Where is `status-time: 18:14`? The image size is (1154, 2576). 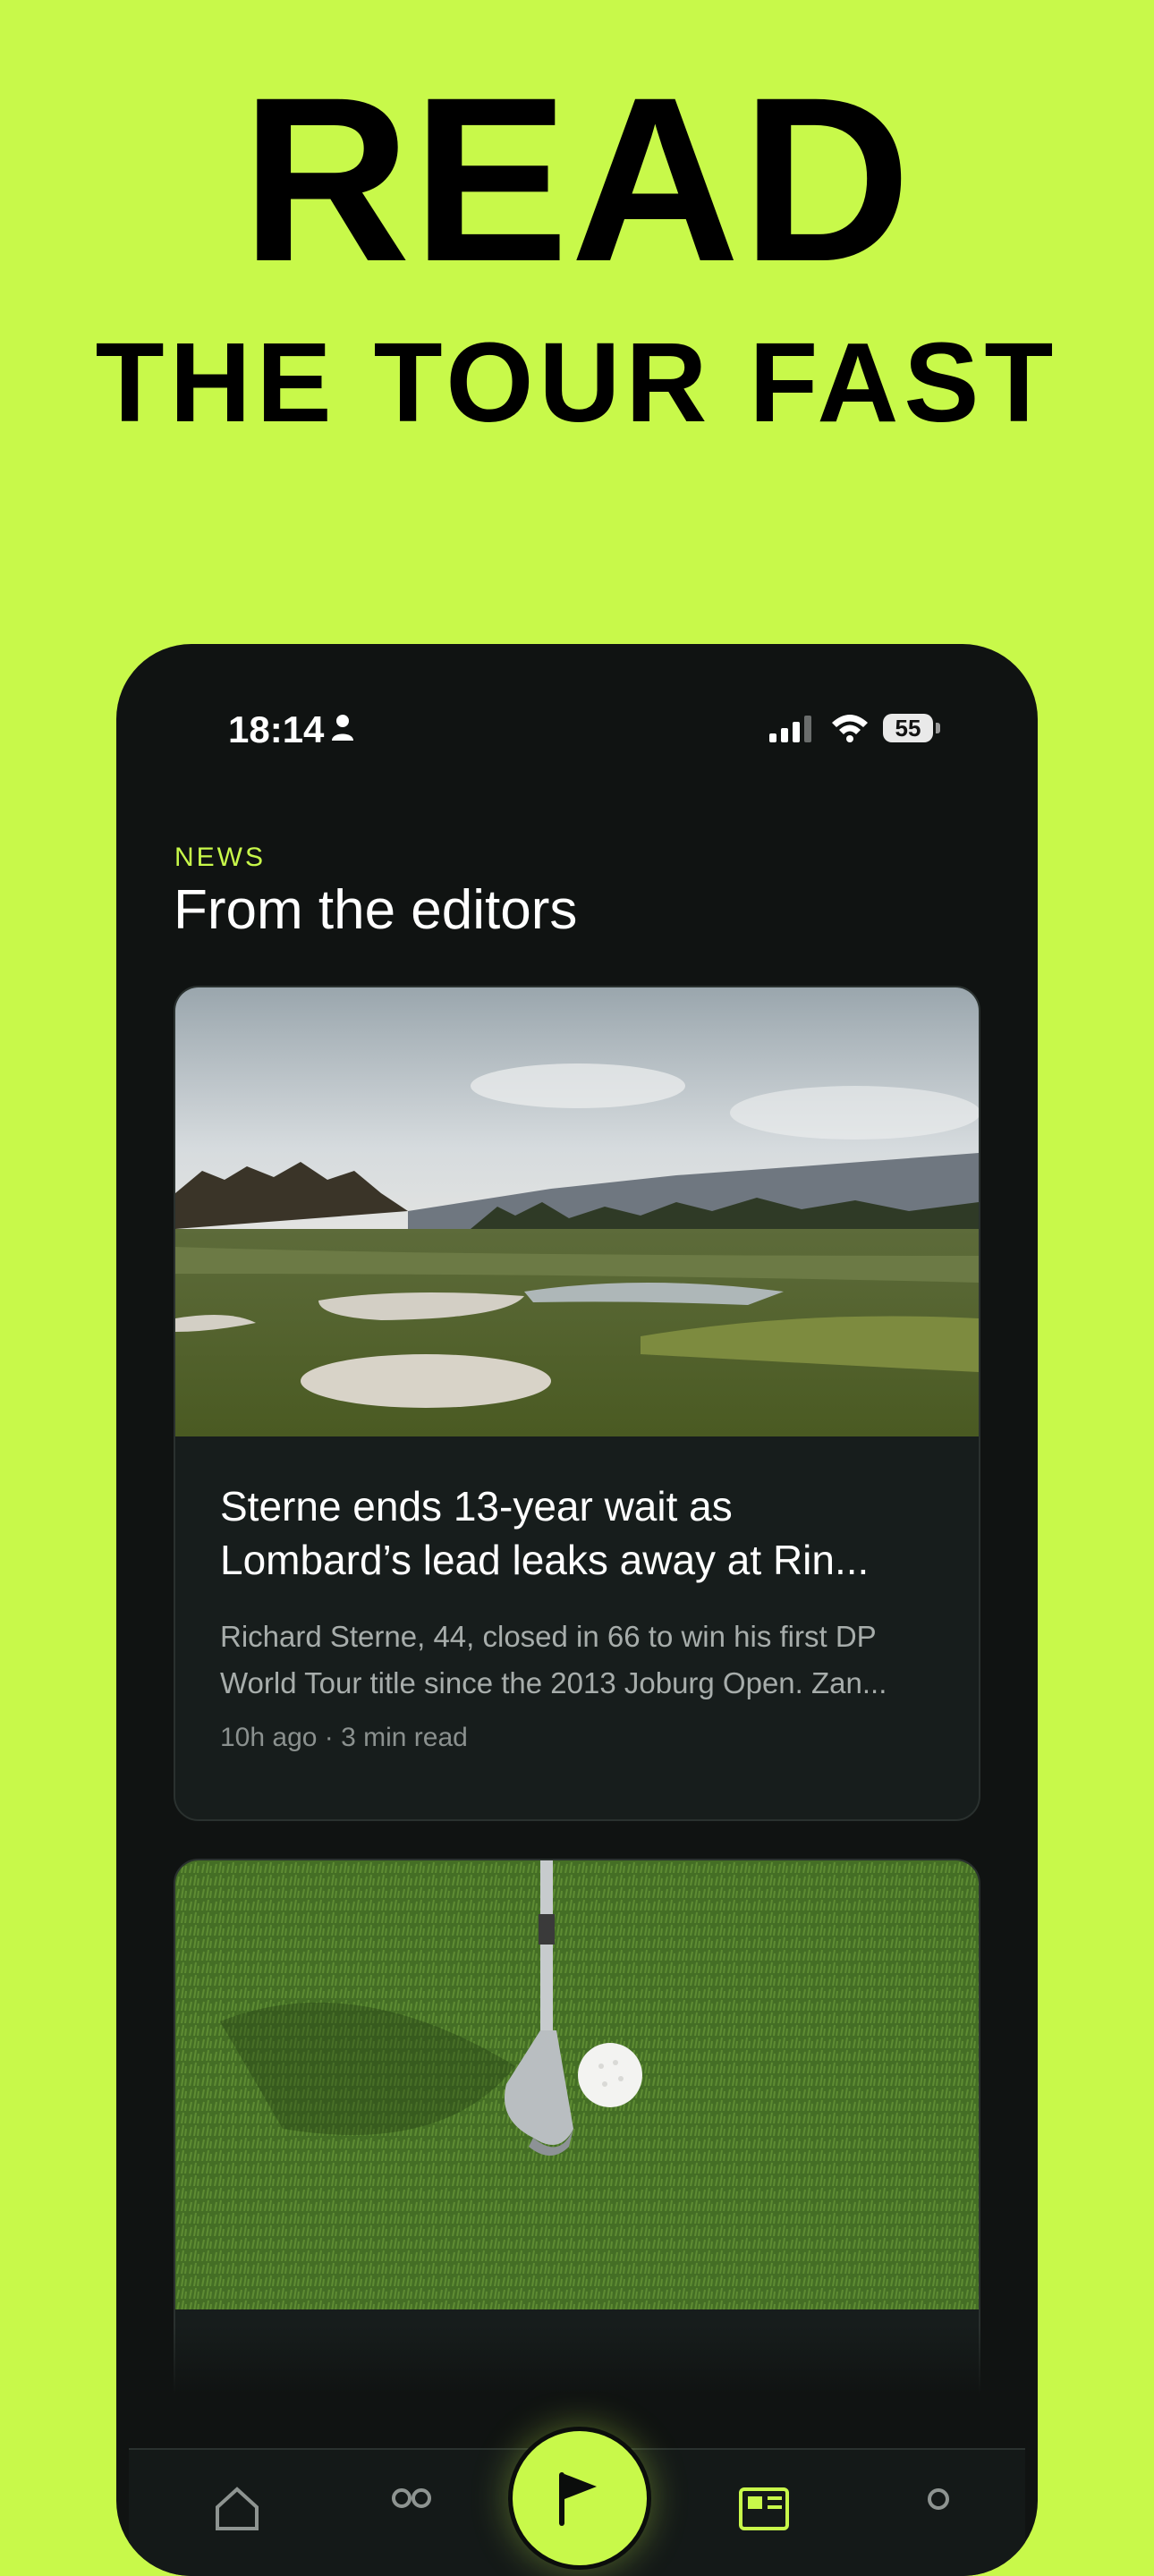
status-time: 18:14 is located at coordinates (276, 729).